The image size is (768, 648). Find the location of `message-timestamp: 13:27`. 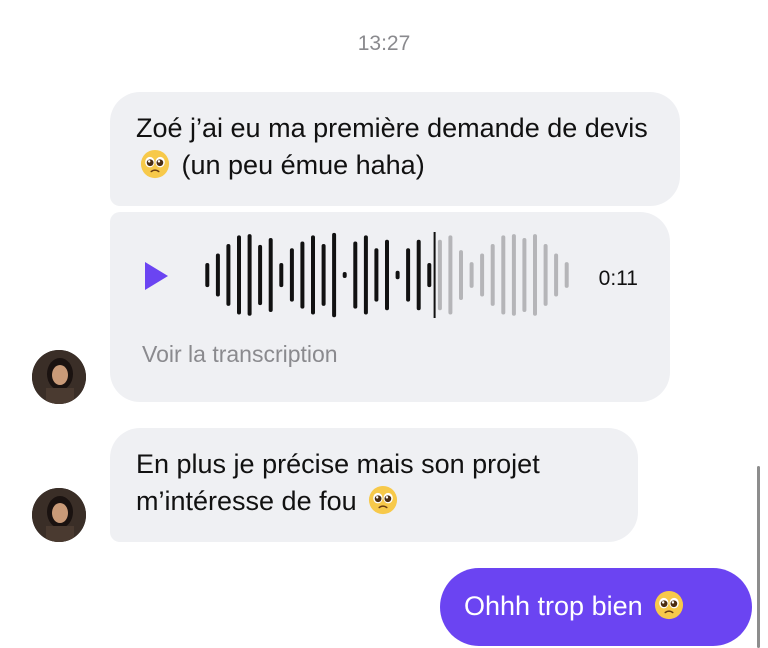

message-timestamp: 13:27 is located at coordinates (384, 43).